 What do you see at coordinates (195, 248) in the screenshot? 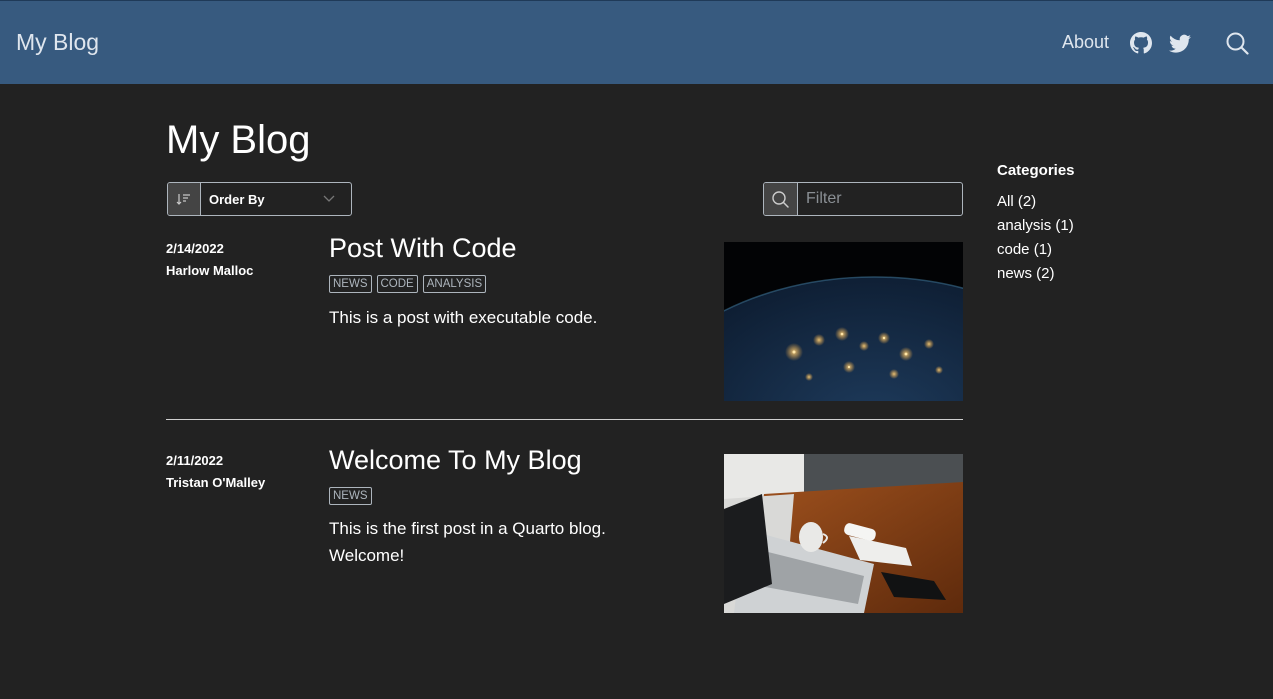
I see `post-date: 2/14/2022` at bounding box center [195, 248].